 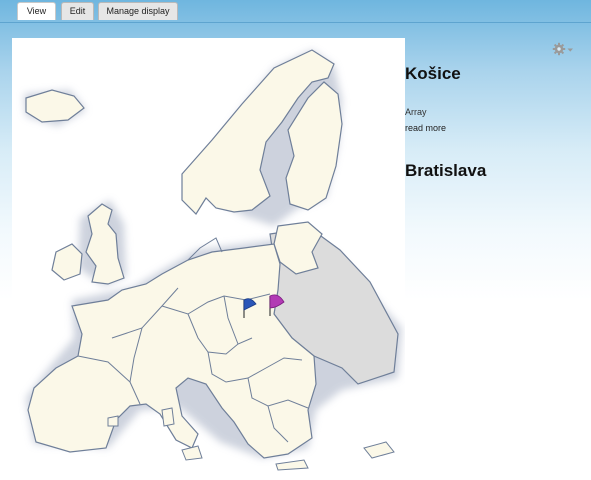 I want to click on map-region-iceland, so click(x=55, y=106).